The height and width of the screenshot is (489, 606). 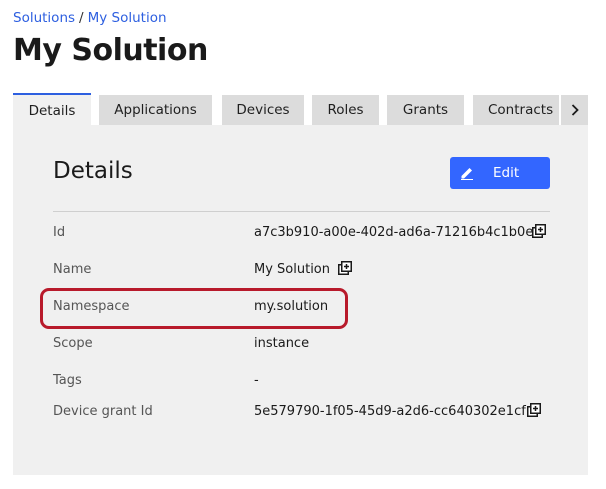 What do you see at coordinates (59, 232) in the screenshot?
I see `id-label: Id` at bounding box center [59, 232].